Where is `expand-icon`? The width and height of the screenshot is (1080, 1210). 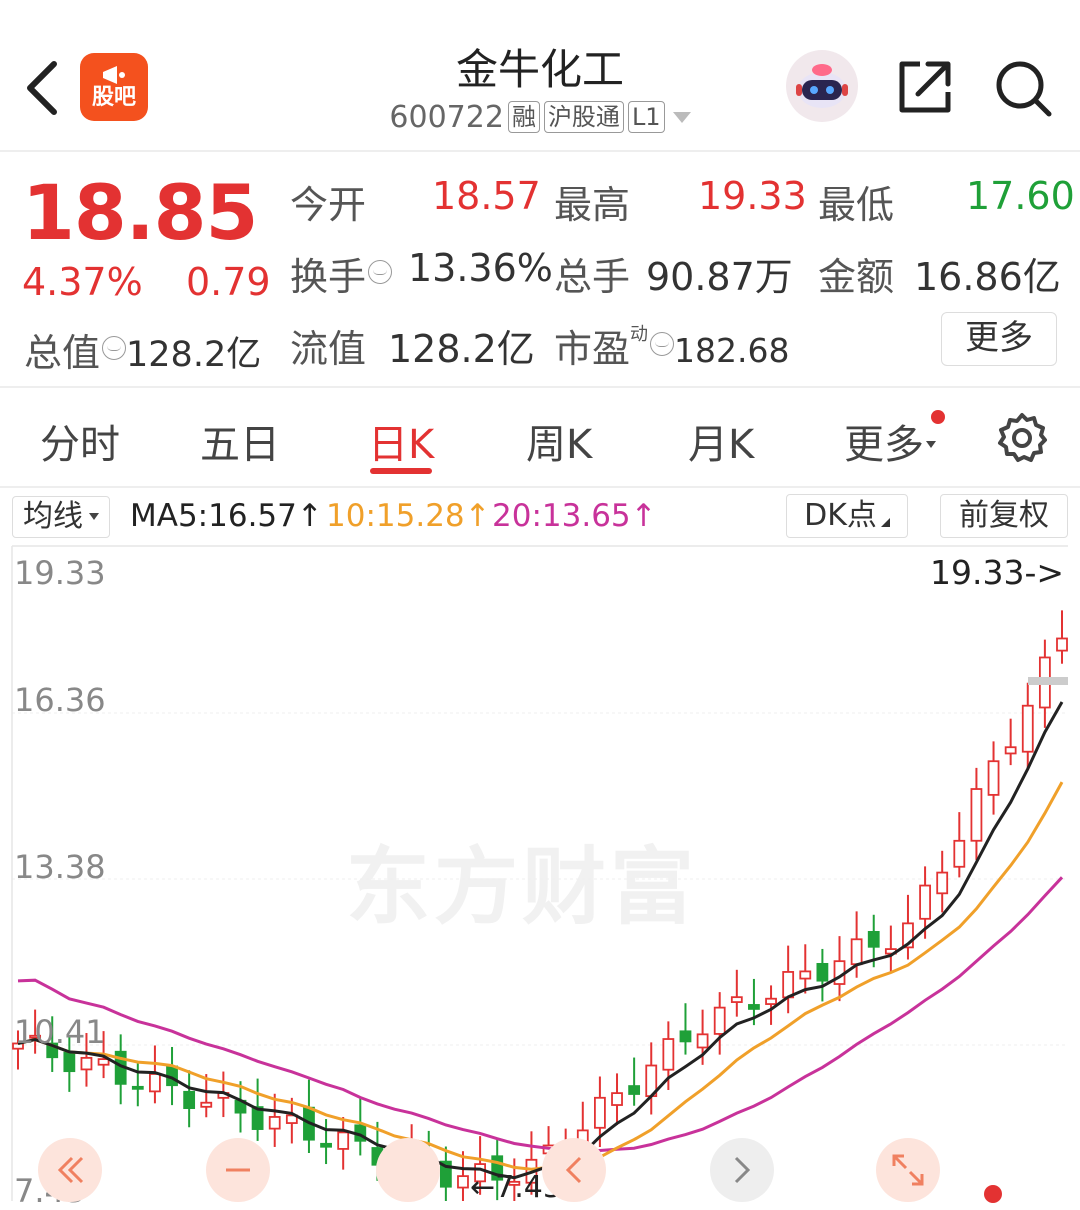 expand-icon is located at coordinates (908, 1170).